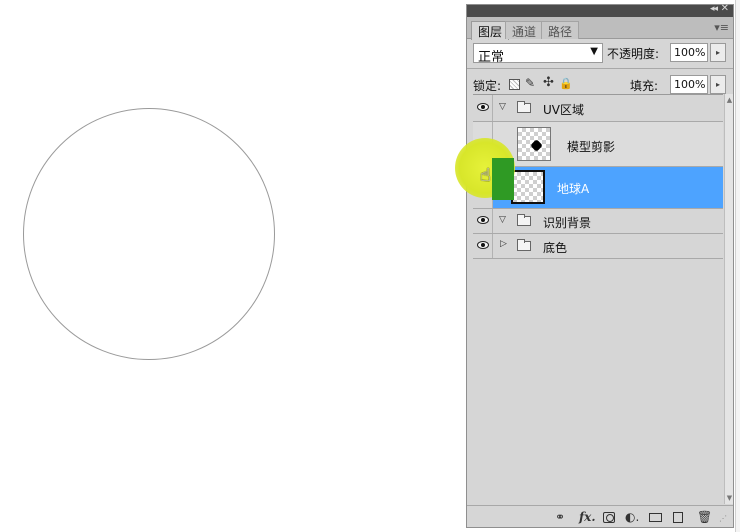 The image size is (740, 532). Describe the element at coordinates (600, 68) in the screenshot. I see `divider` at that location.